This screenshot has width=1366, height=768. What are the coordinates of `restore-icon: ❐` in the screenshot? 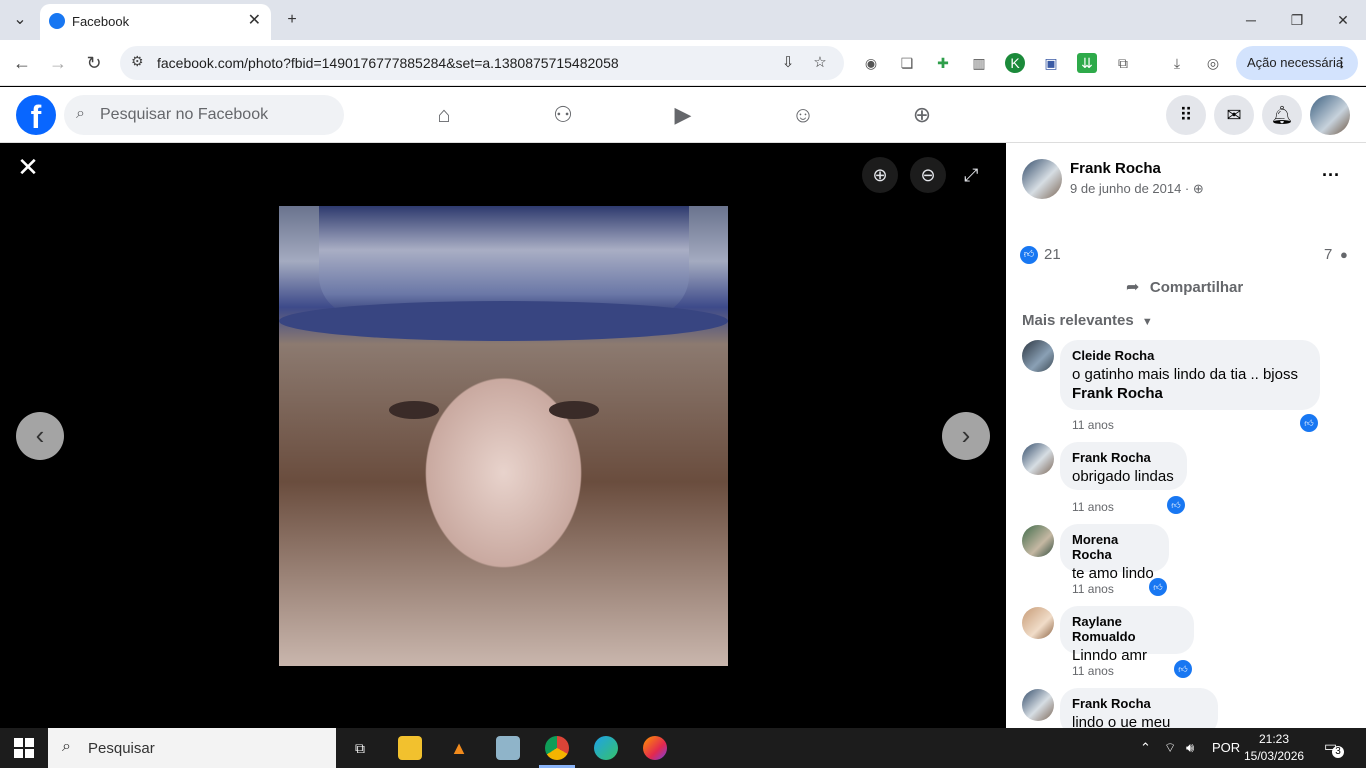 It's located at (1297, 20).